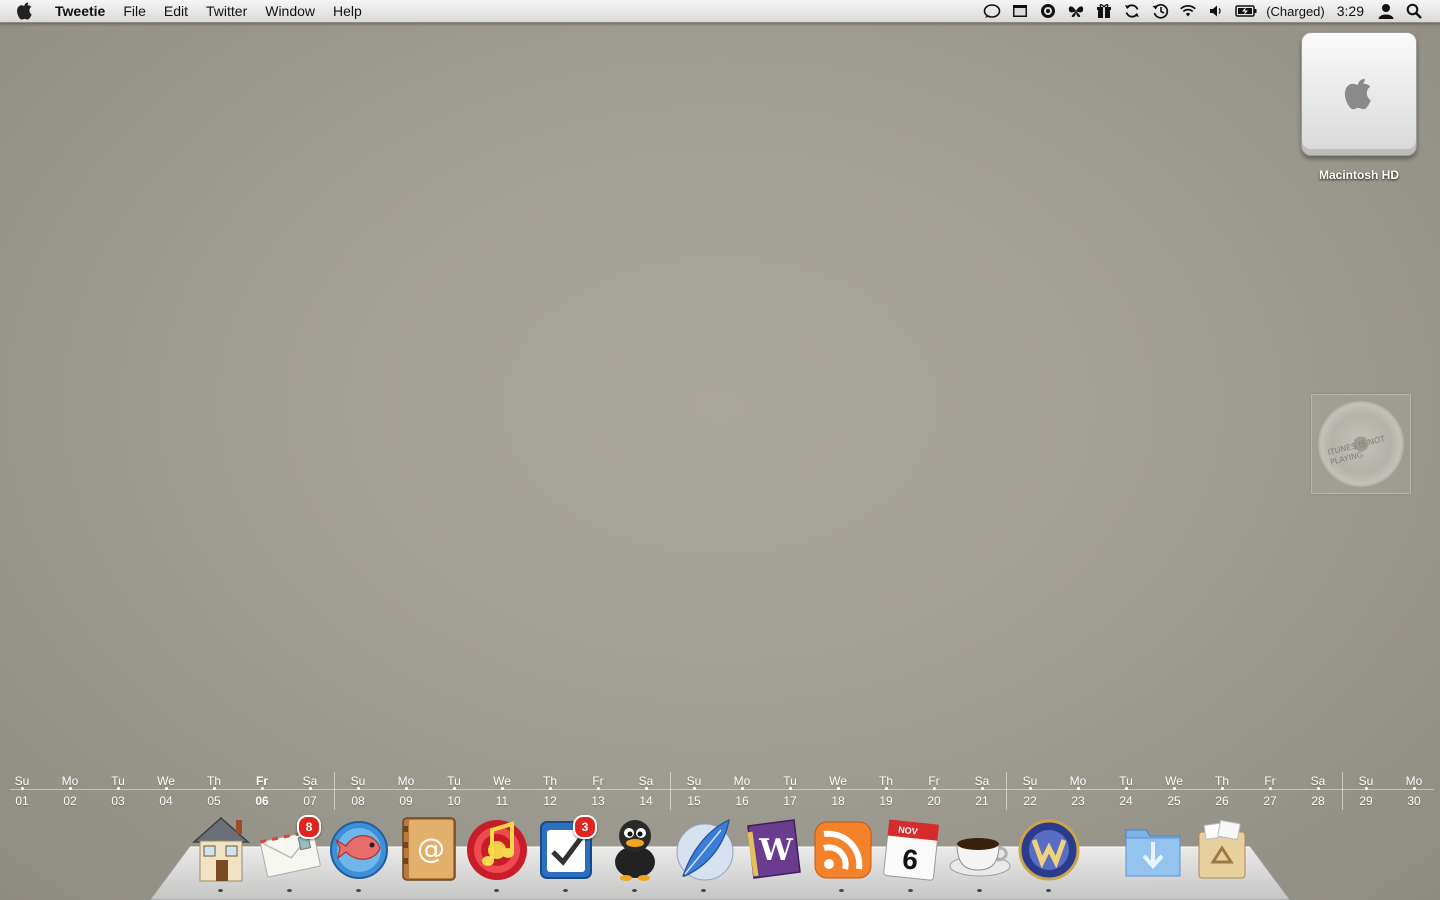  I want to click on dock-item-caffeine, so click(980, 852).